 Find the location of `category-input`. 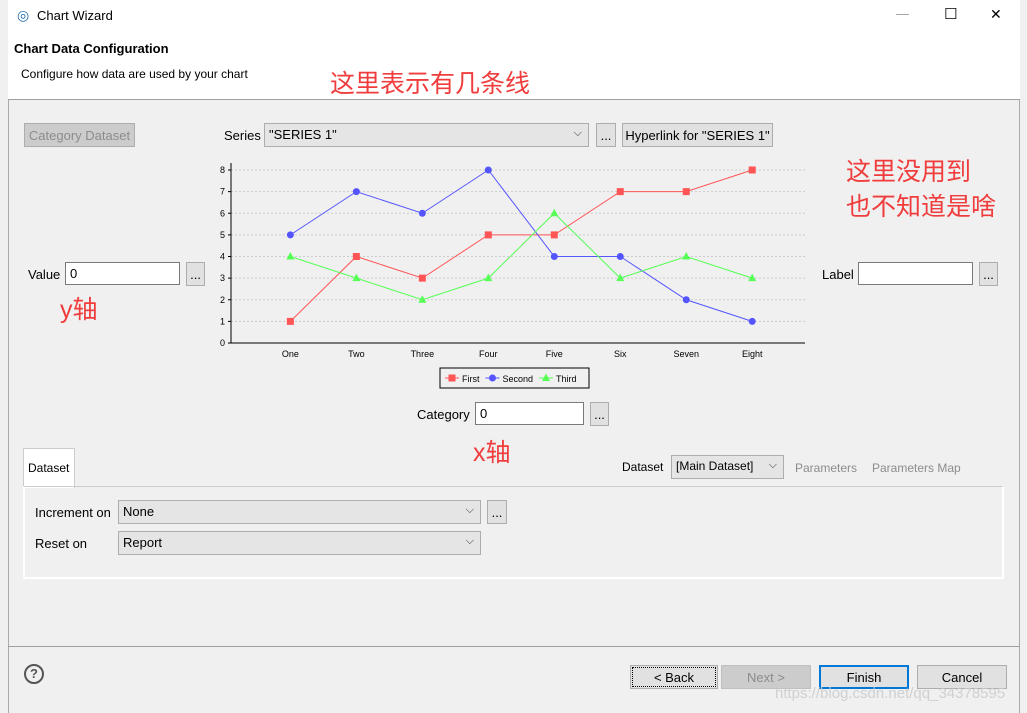

category-input is located at coordinates (529, 413).